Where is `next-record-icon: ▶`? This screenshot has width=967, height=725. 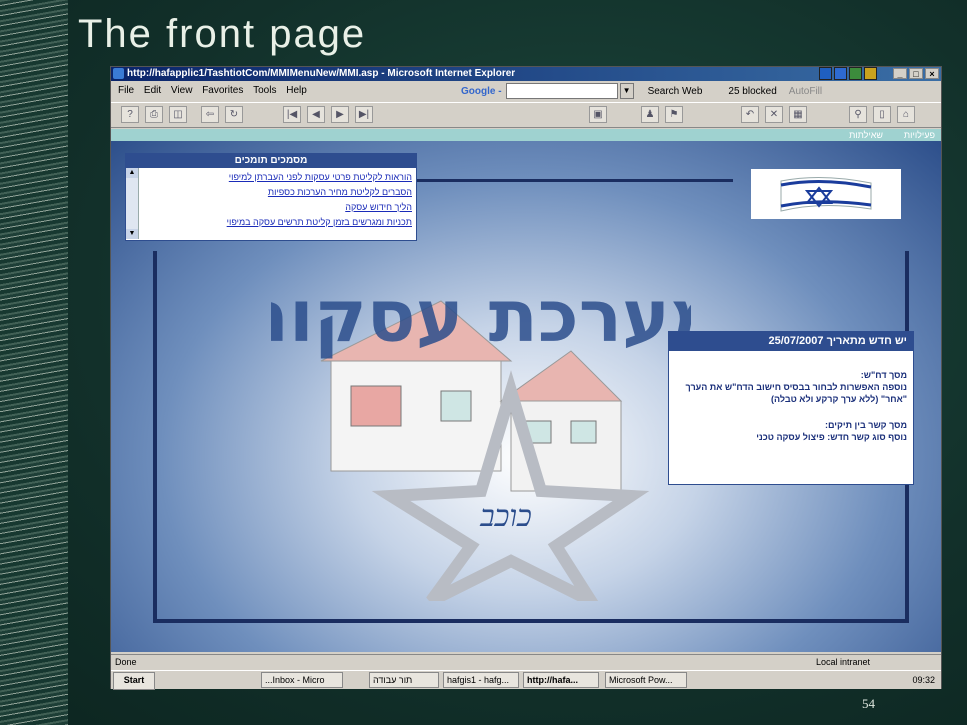 next-record-icon: ▶ is located at coordinates (340, 114).